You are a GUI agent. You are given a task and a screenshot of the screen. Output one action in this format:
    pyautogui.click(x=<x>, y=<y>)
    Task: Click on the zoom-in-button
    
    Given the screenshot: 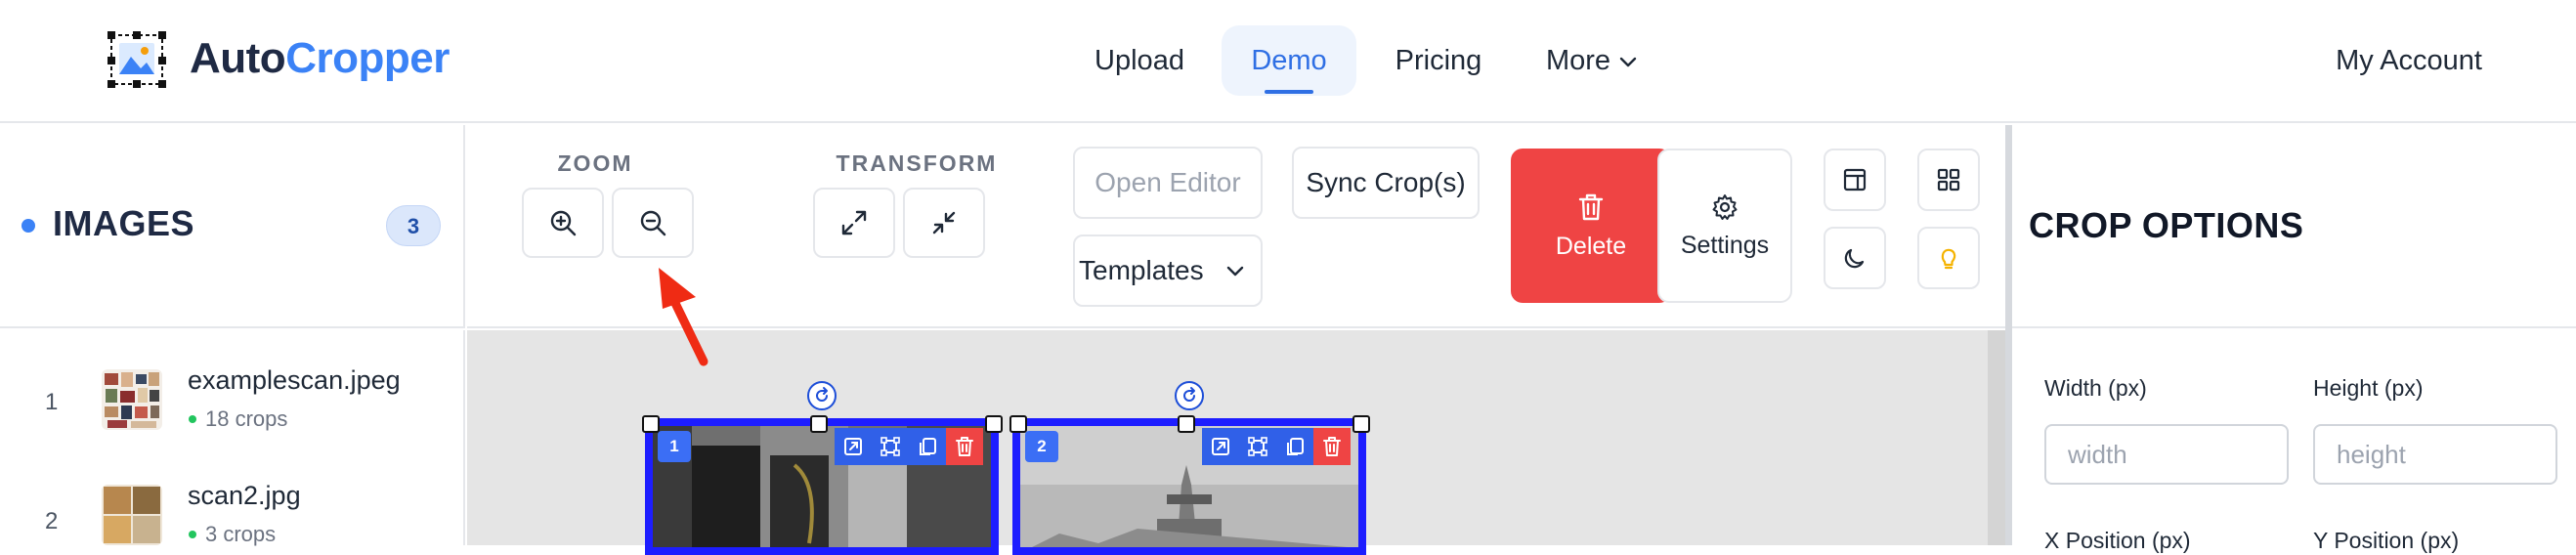 What is the action you would take?
    pyautogui.click(x=563, y=223)
    